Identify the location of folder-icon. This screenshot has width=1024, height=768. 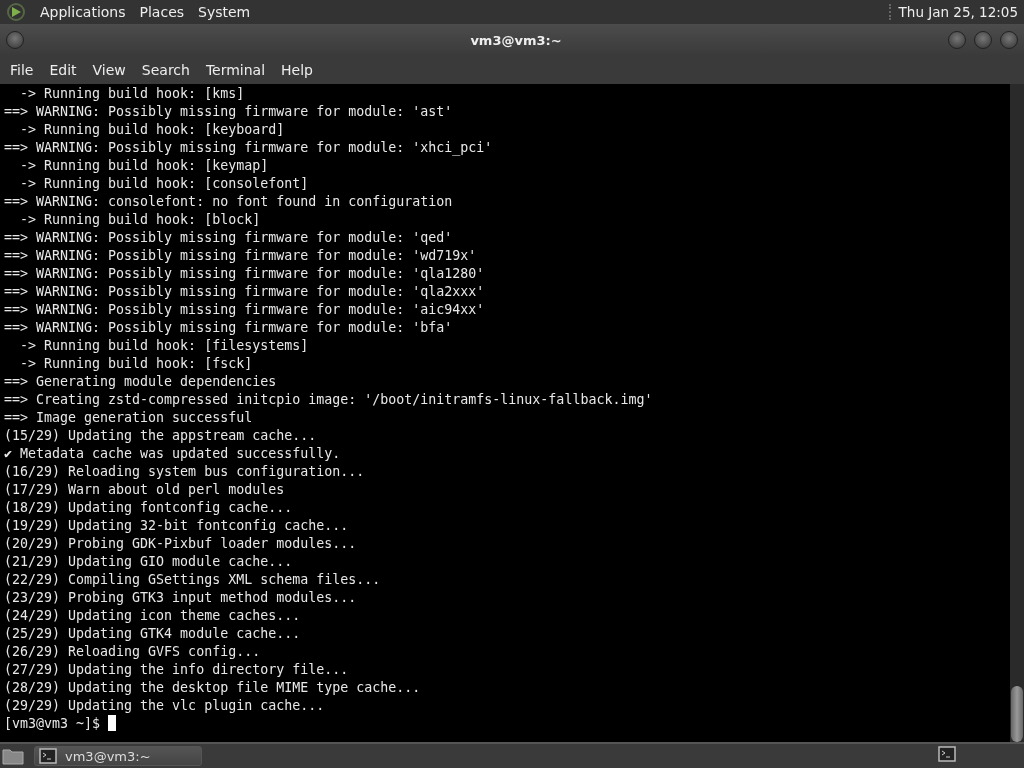
(13, 756).